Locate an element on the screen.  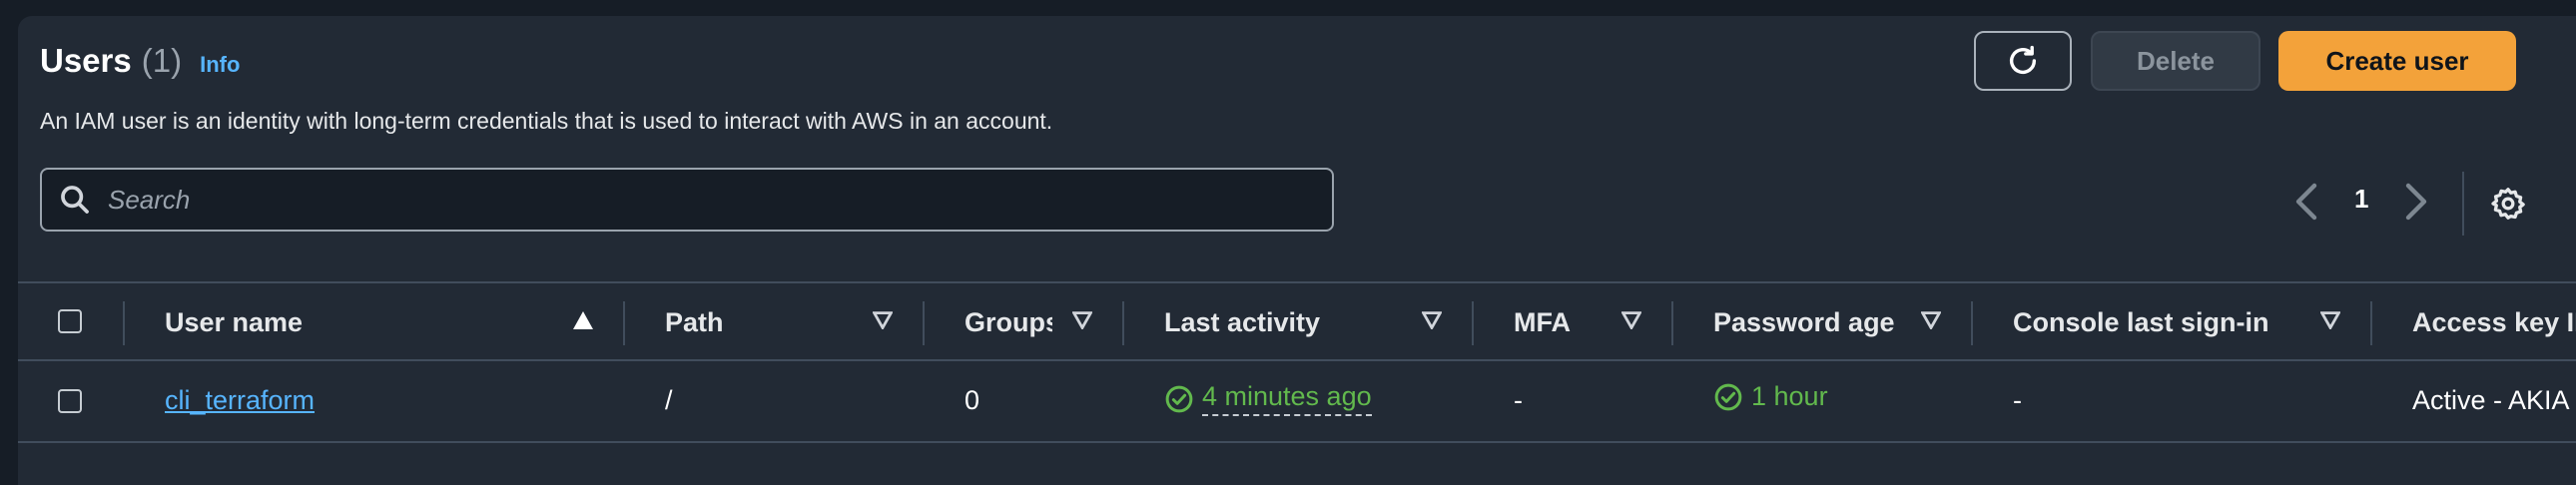
search-field is located at coordinates (687, 200).